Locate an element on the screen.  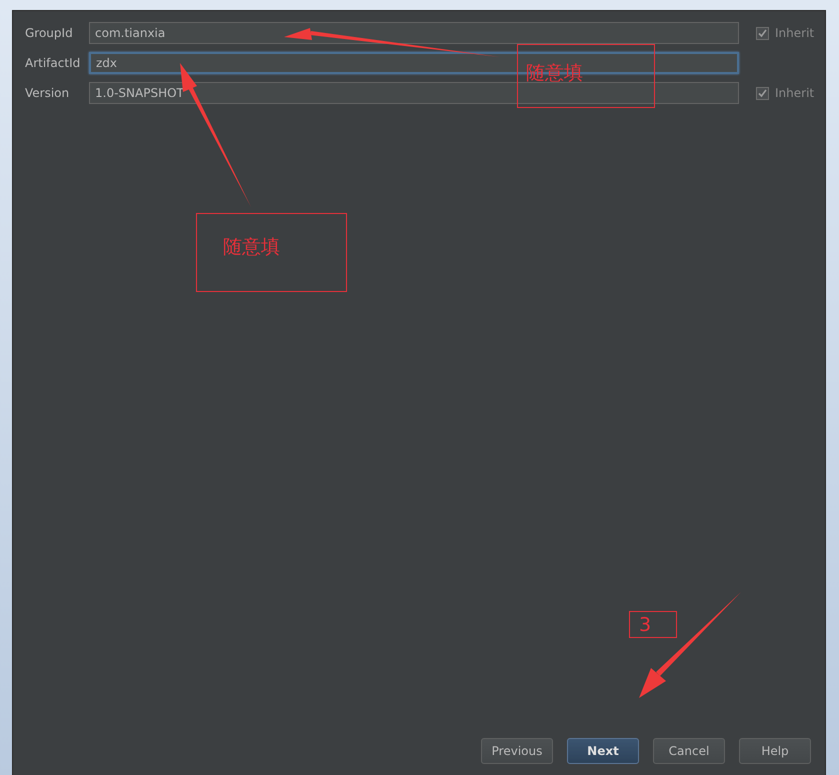
dialog-button: Cancel is located at coordinates (689, 751).